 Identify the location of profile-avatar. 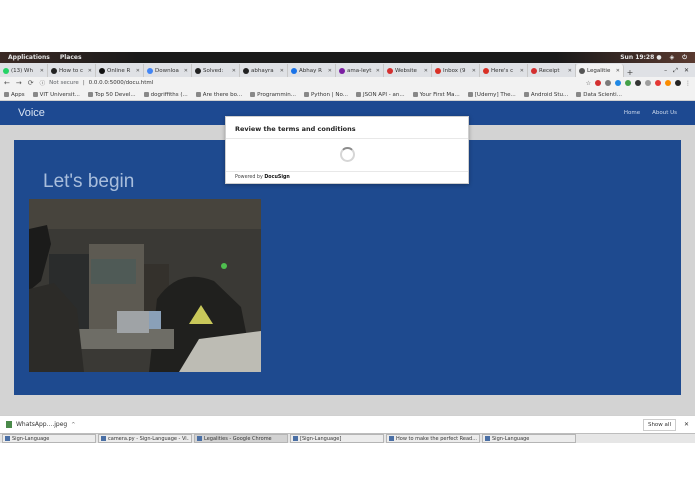
(678, 82).